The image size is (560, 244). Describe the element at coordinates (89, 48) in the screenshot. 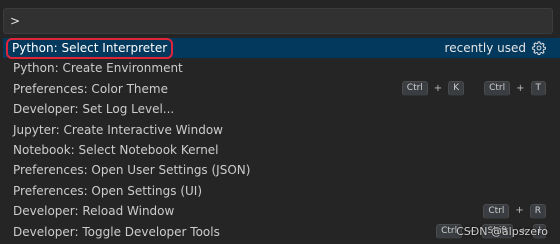

I see `command-item-label: Python: Select Interpreter` at that location.